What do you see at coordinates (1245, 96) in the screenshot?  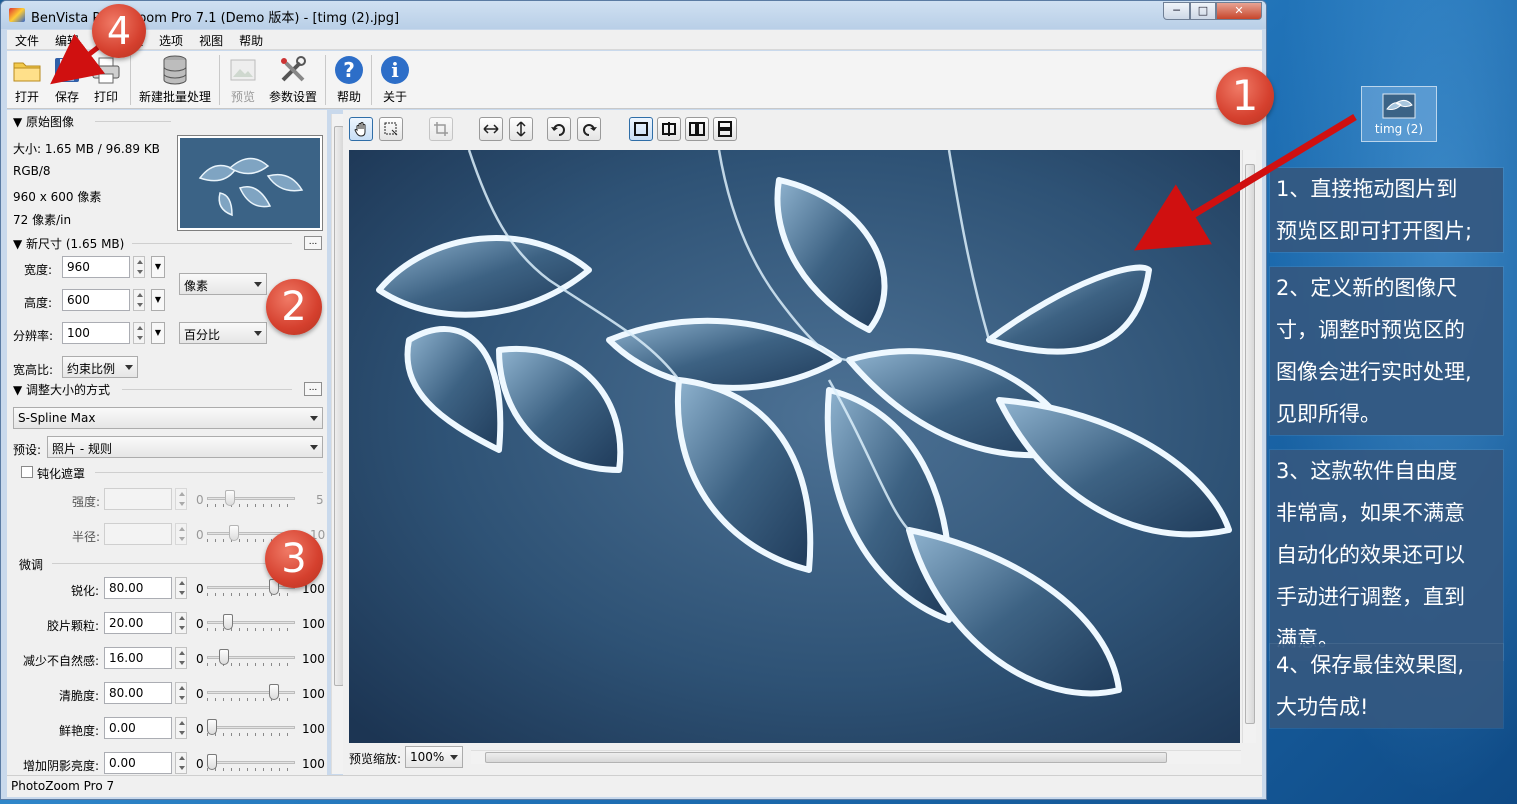 I see `step-badge-1: 1` at bounding box center [1245, 96].